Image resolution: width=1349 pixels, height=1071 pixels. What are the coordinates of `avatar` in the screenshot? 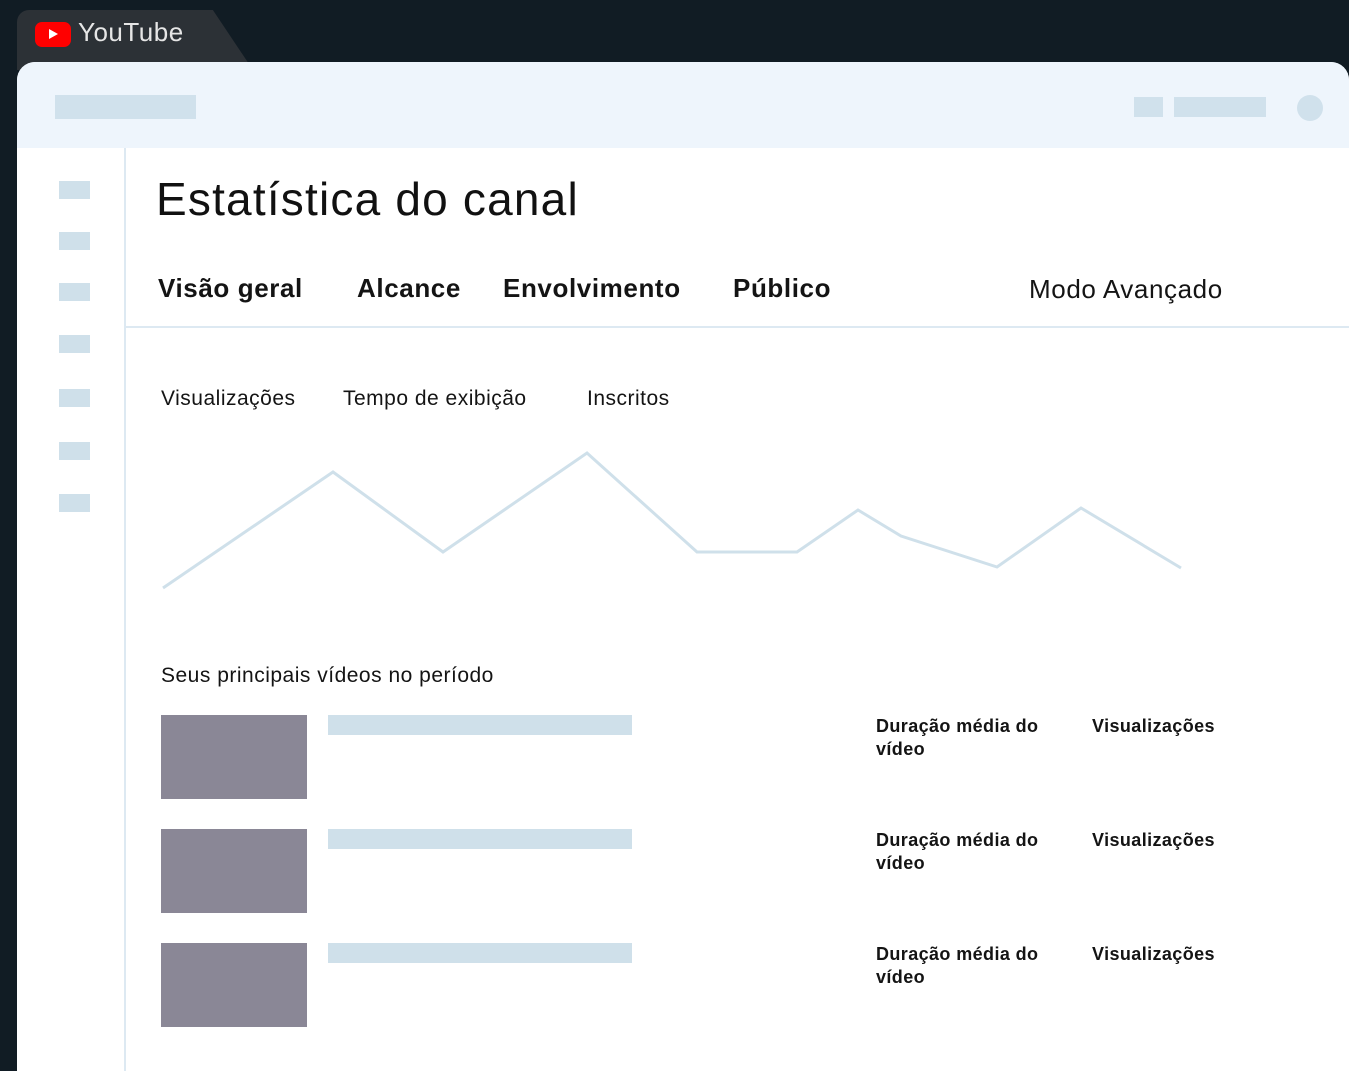 It's located at (1310, 108).